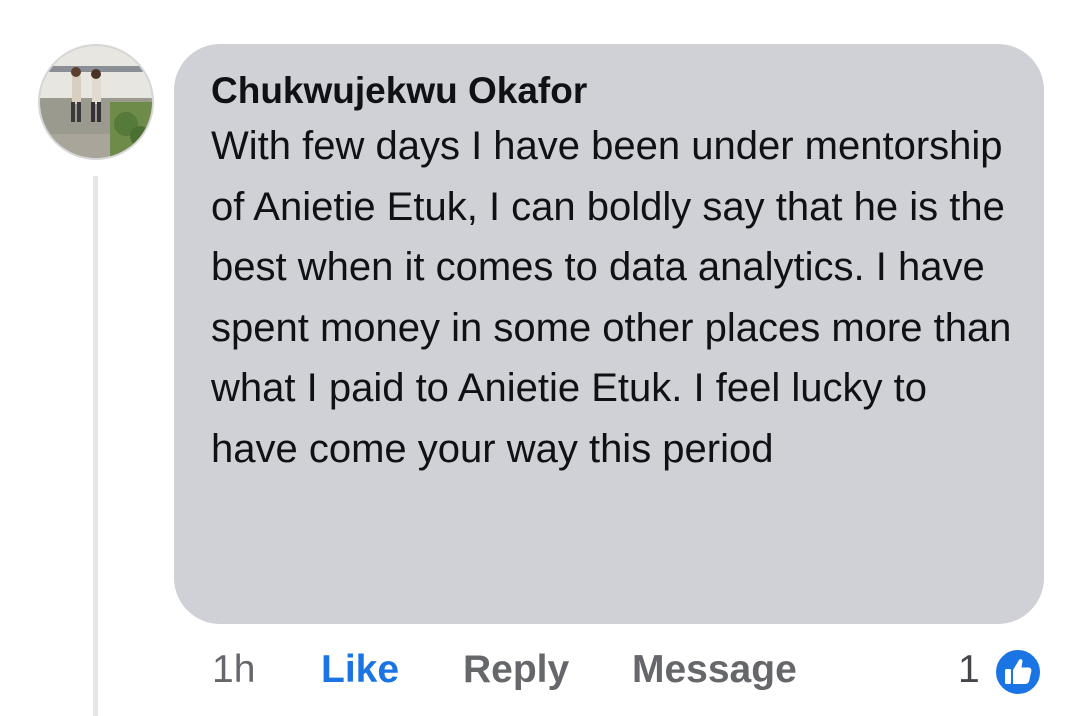  What do you see at coordinates (95, 446) in the screenshot?
I see `thread-line` at bounding box center [95, 446].